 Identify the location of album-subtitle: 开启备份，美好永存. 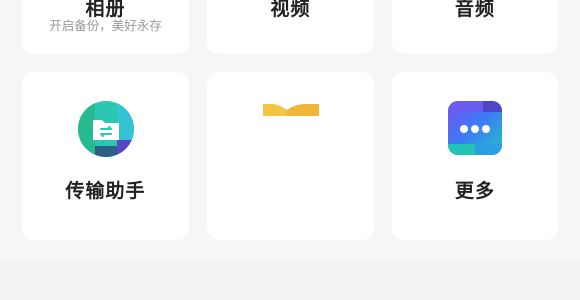
(105, 25).